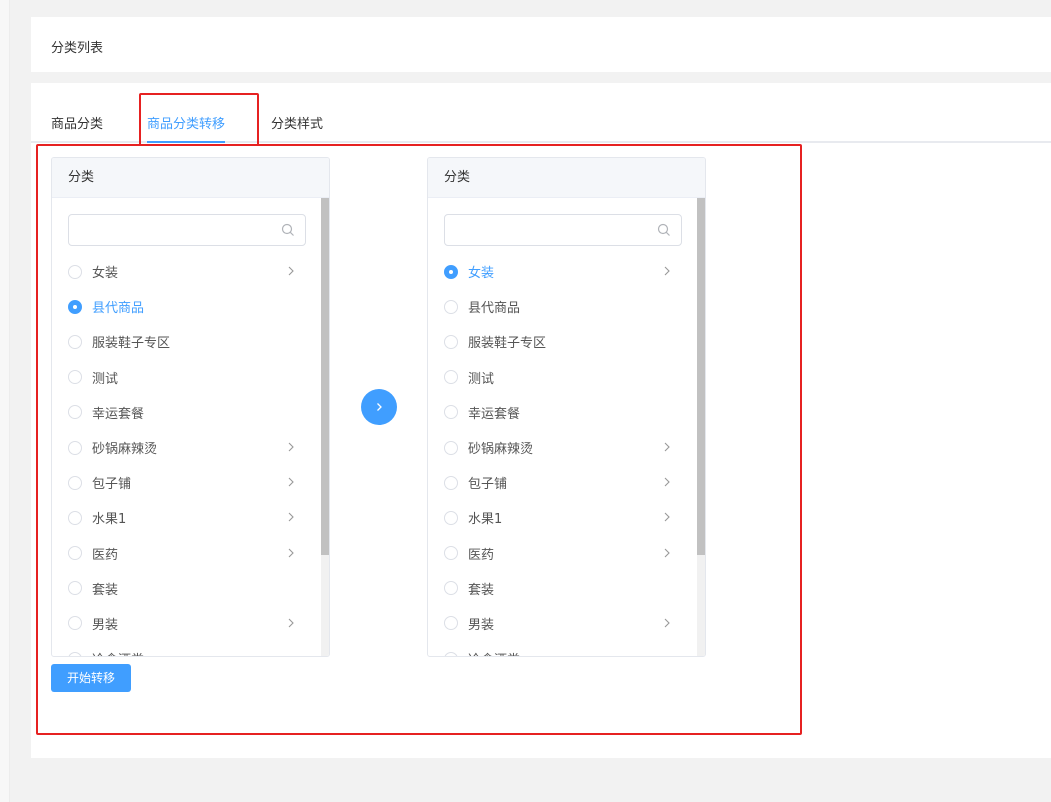  I want to click on category-label: 县代商品, so click(118, 309).